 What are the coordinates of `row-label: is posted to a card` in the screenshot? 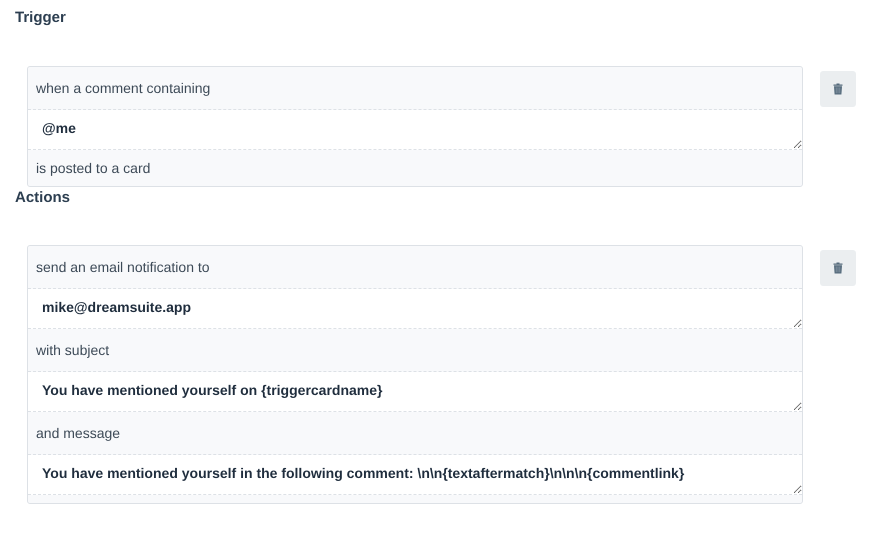 It's located at (93, 168).